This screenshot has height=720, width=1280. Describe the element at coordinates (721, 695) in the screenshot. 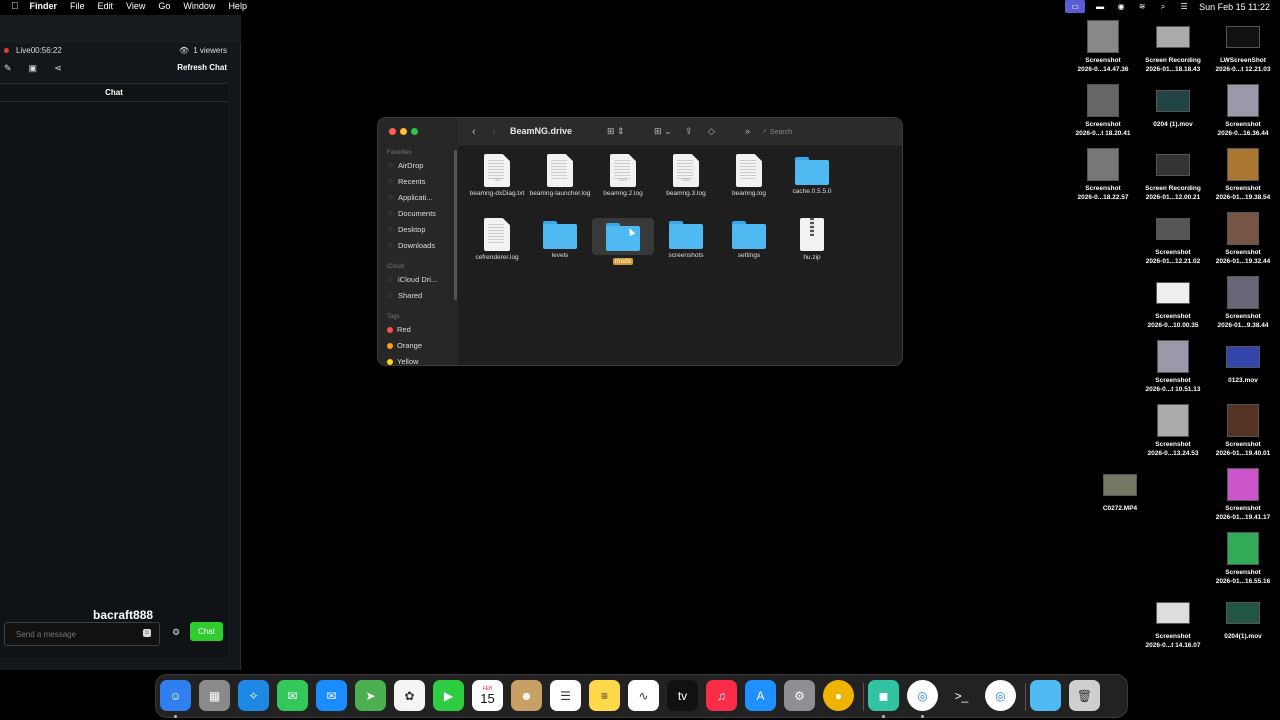

I see `music-icon: ♫` at that location.